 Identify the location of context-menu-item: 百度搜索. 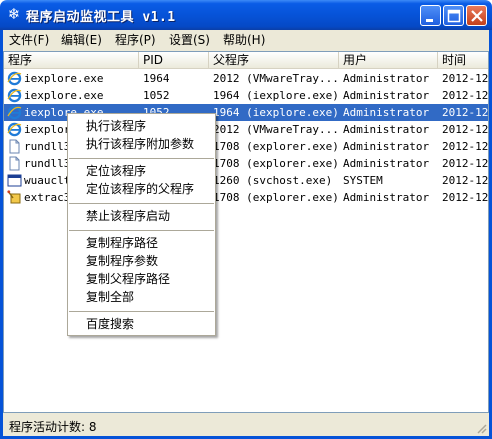
(141, 324).